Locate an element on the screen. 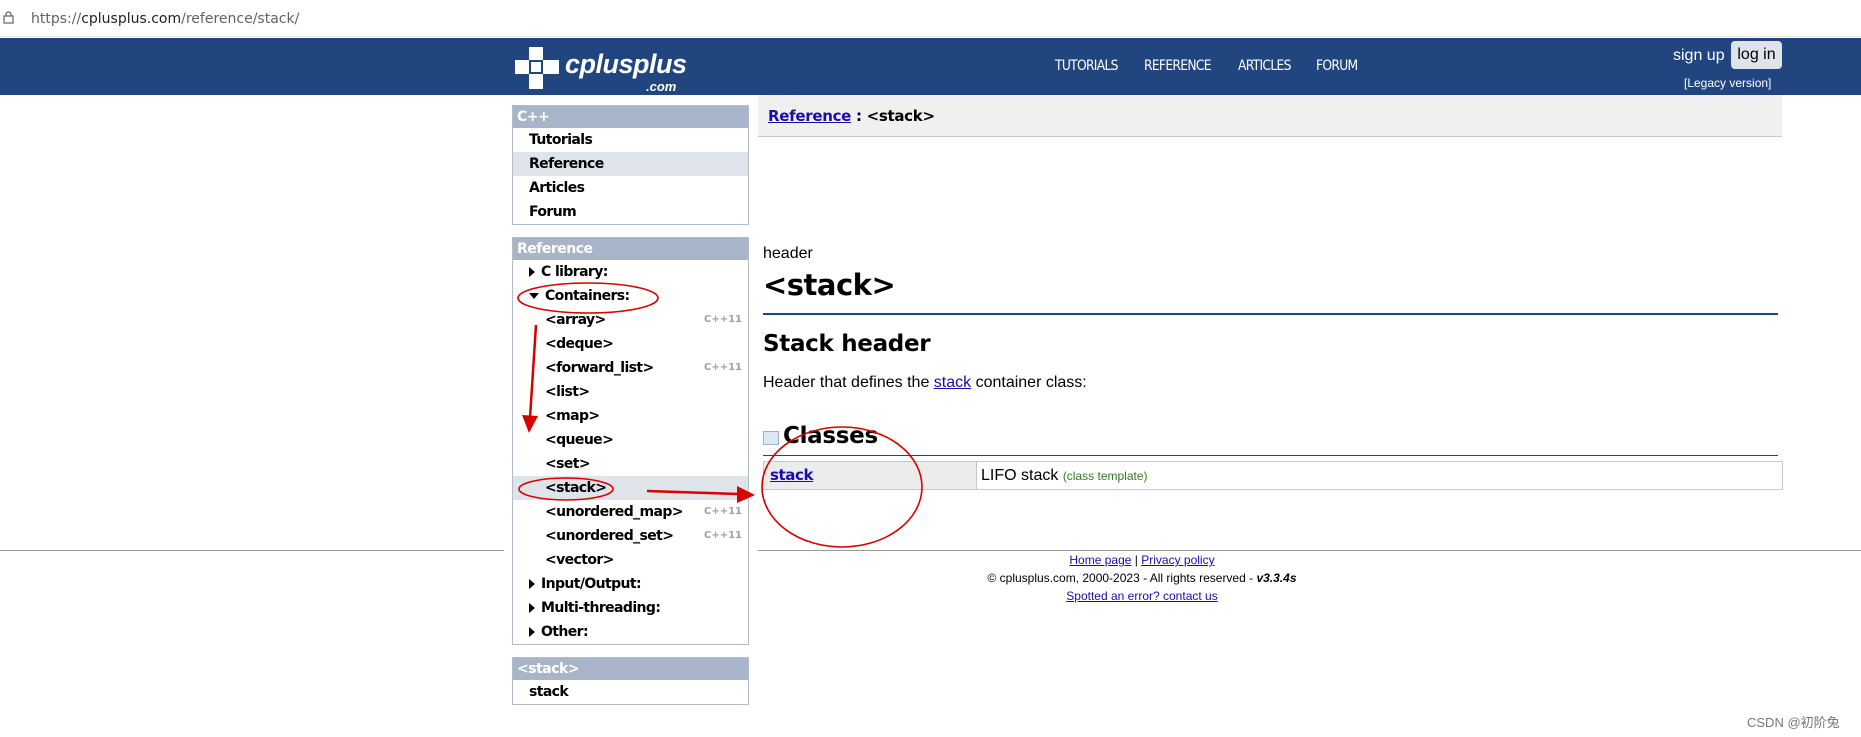 The height and width of the screenshot is (737, 1861). sidebar-item-label: <set> is located at coordinates (568, 464).